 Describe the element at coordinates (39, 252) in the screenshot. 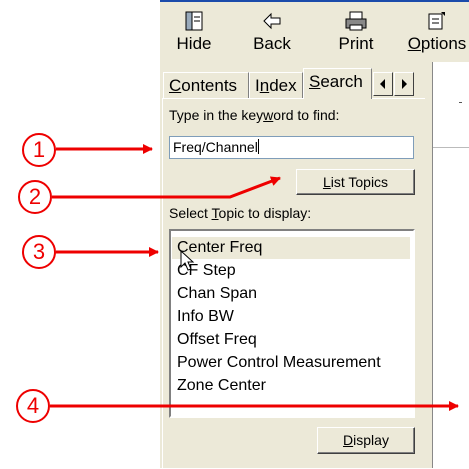

I see `callout-3: 3` at that location.